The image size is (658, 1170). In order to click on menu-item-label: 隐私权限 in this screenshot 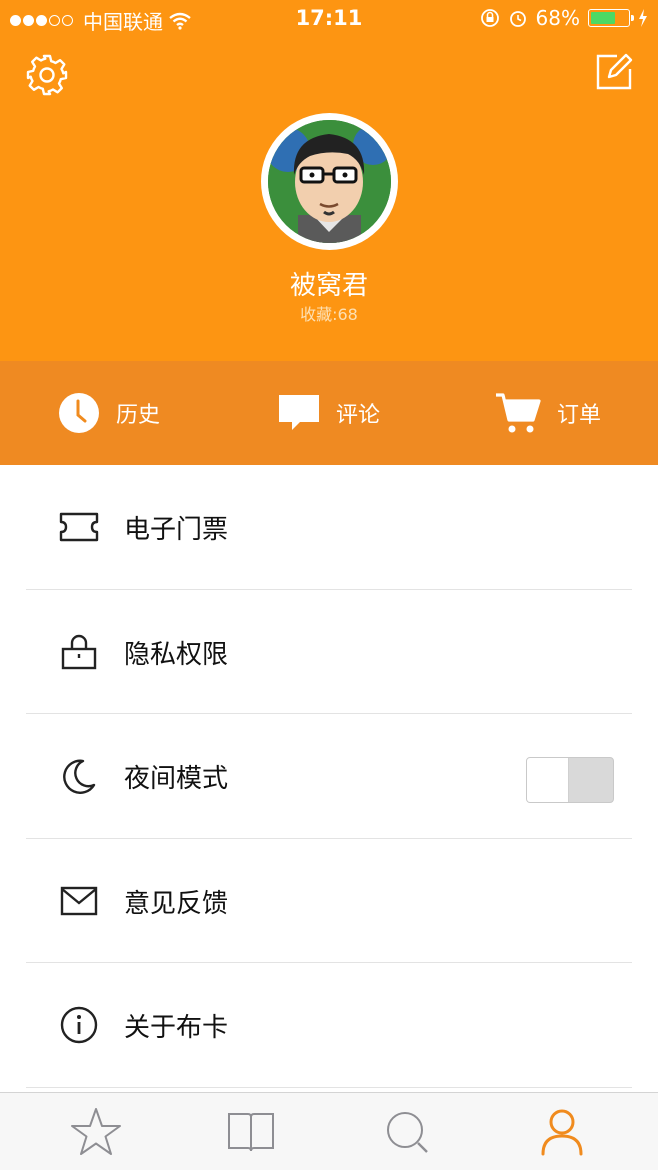, I will do `click(176, 654)`.